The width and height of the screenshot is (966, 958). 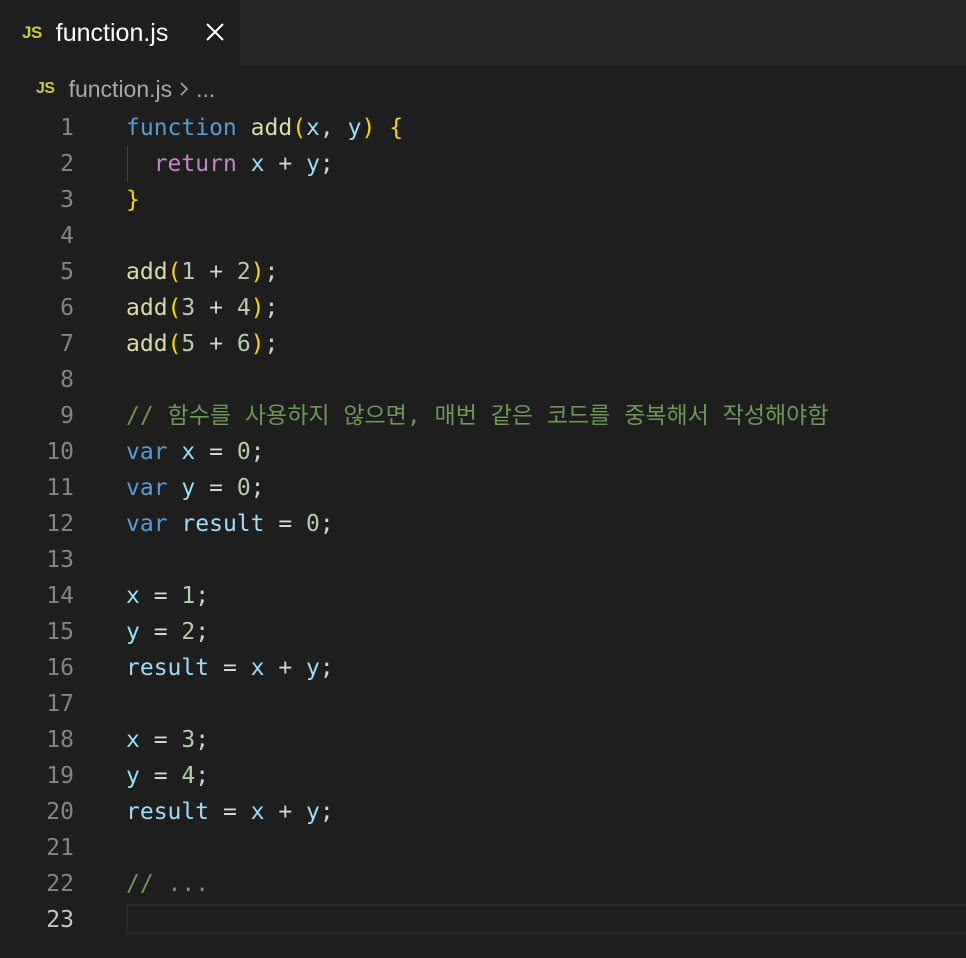 What do you see at coordinates (167, 596) in the screenshot?
I see `code-text: x = 1;` at bounding box center [167, 596].